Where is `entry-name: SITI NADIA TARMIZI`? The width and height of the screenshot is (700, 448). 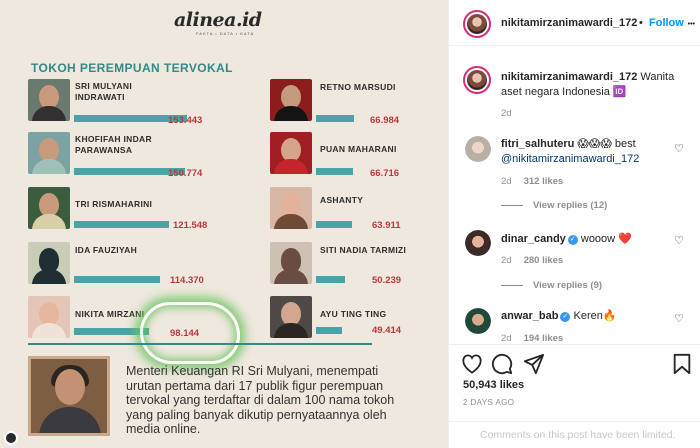 entry-name: SITI NADIA TARMIZI is located at coordinates (363, 250).